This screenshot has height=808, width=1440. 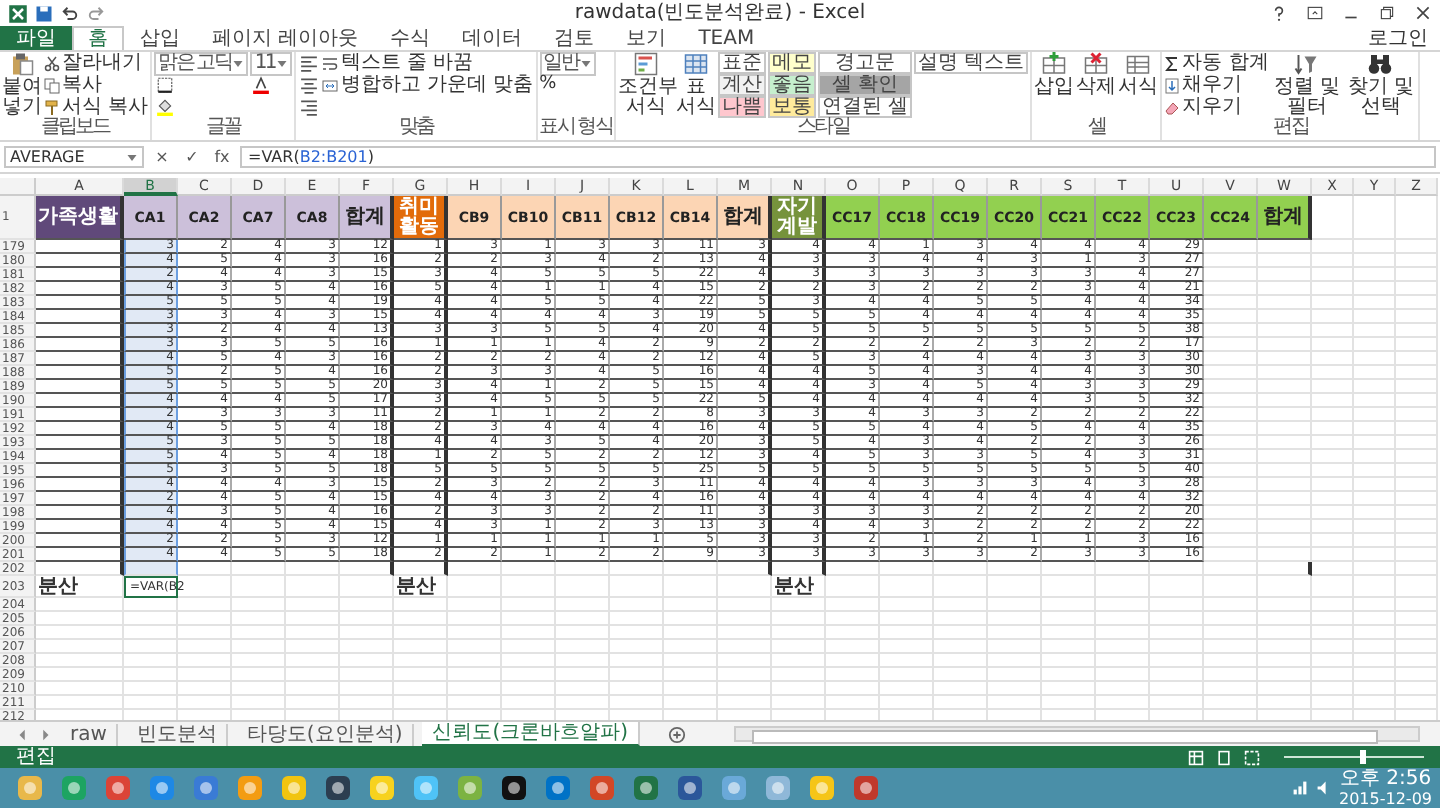 What do you see at coordinates (791, 85) in the screenshot?
I see `cell-style-button: 좋음` at bounding box center [791, 85].